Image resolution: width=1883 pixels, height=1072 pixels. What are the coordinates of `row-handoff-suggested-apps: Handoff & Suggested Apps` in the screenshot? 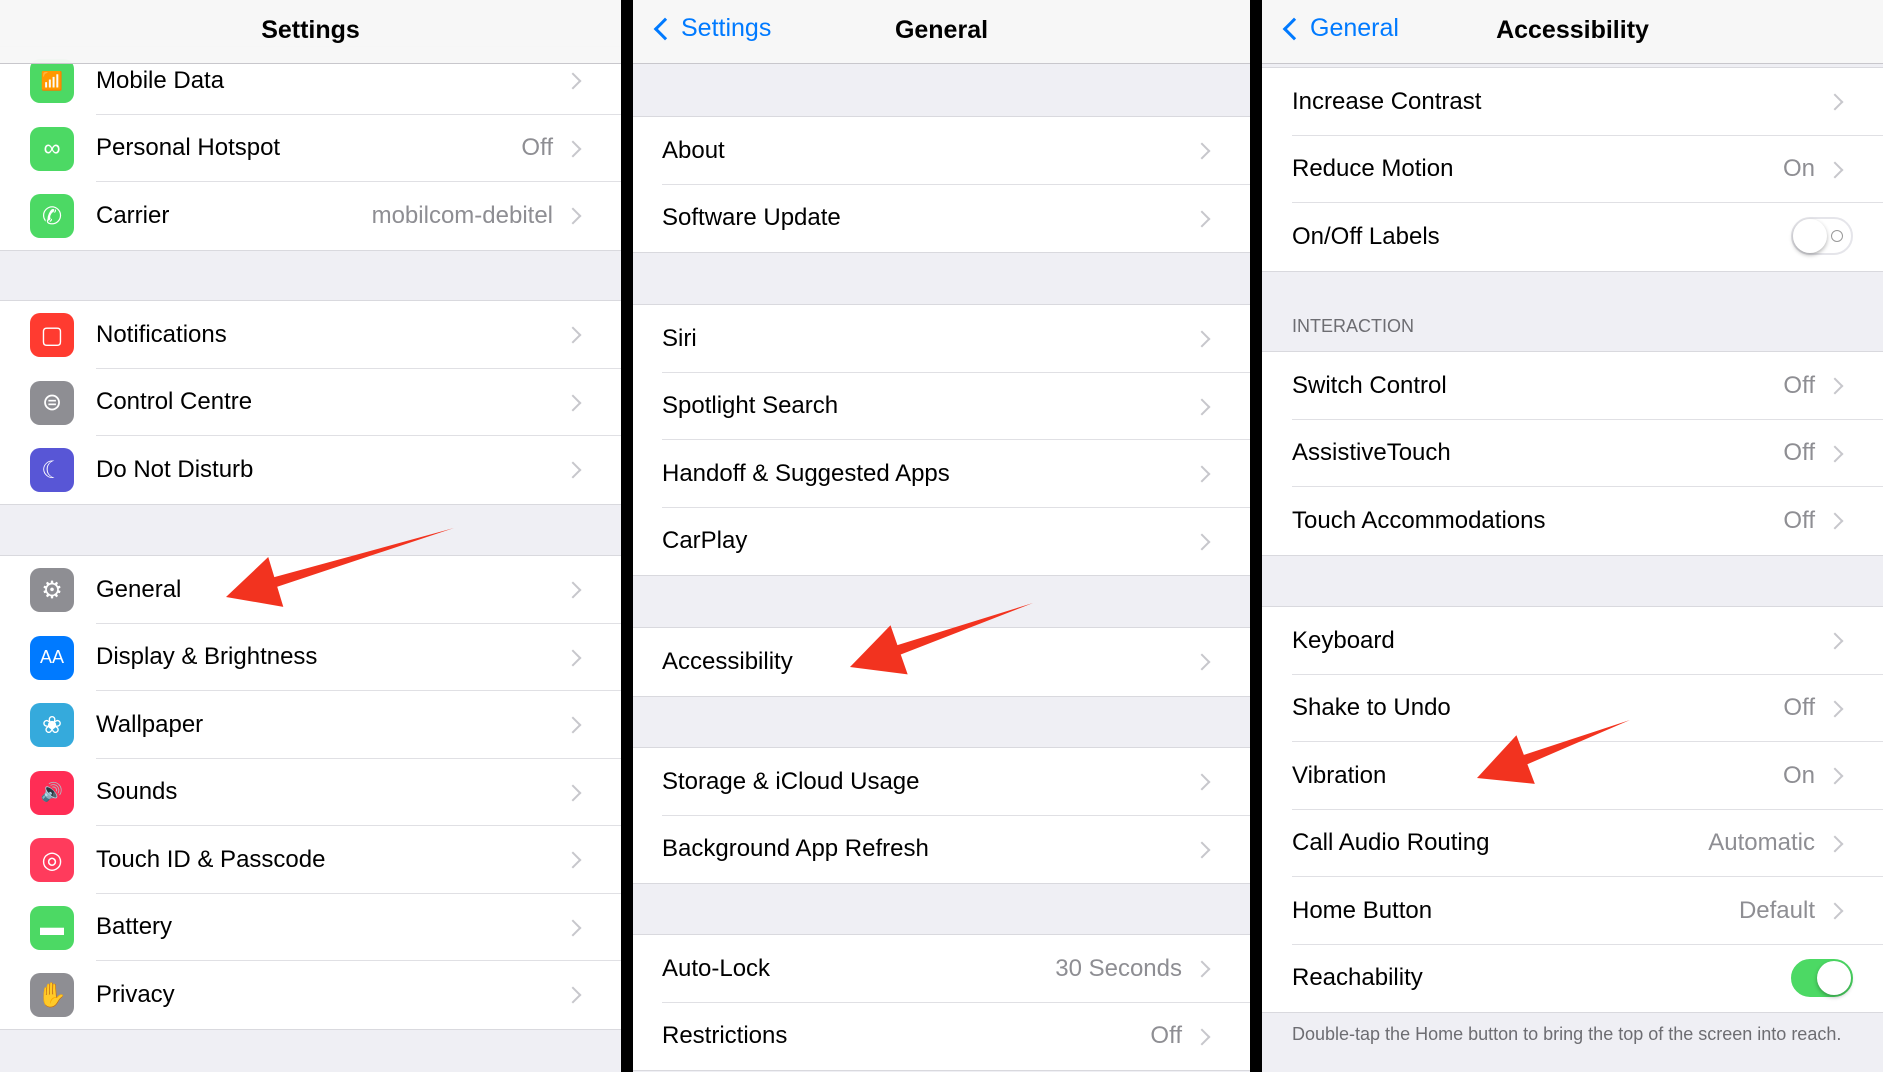 It's located at (941, 474).